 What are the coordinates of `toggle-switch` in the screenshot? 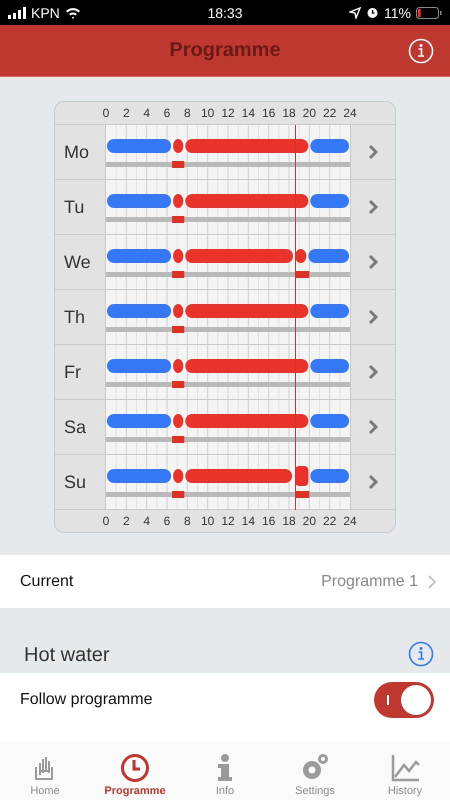 It's located at (404, 700).